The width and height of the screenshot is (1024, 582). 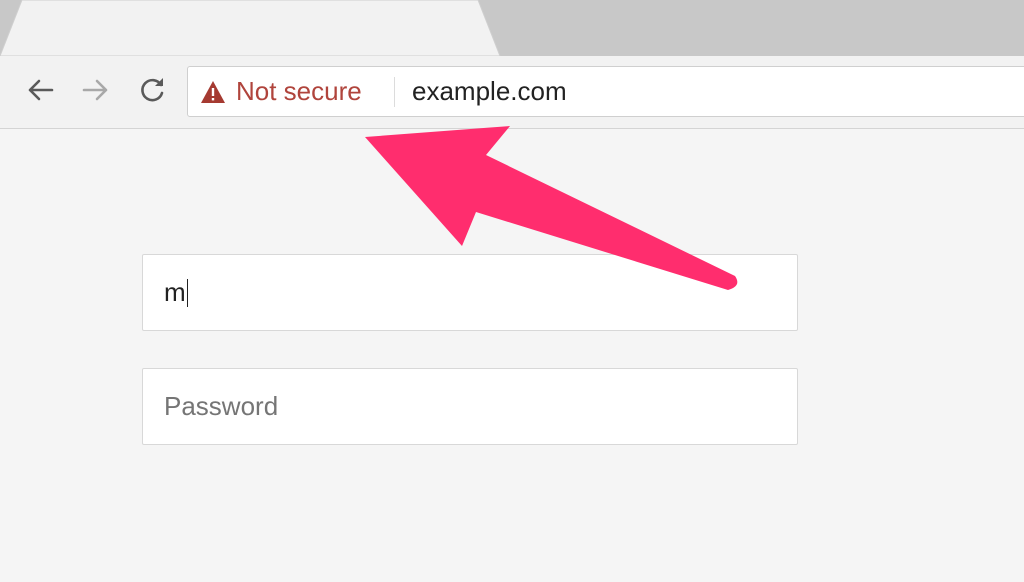 What do you see at coordinates (489, 91) in the screenshot?
I see `url-text: example.com` at bounding box center [489, 91].